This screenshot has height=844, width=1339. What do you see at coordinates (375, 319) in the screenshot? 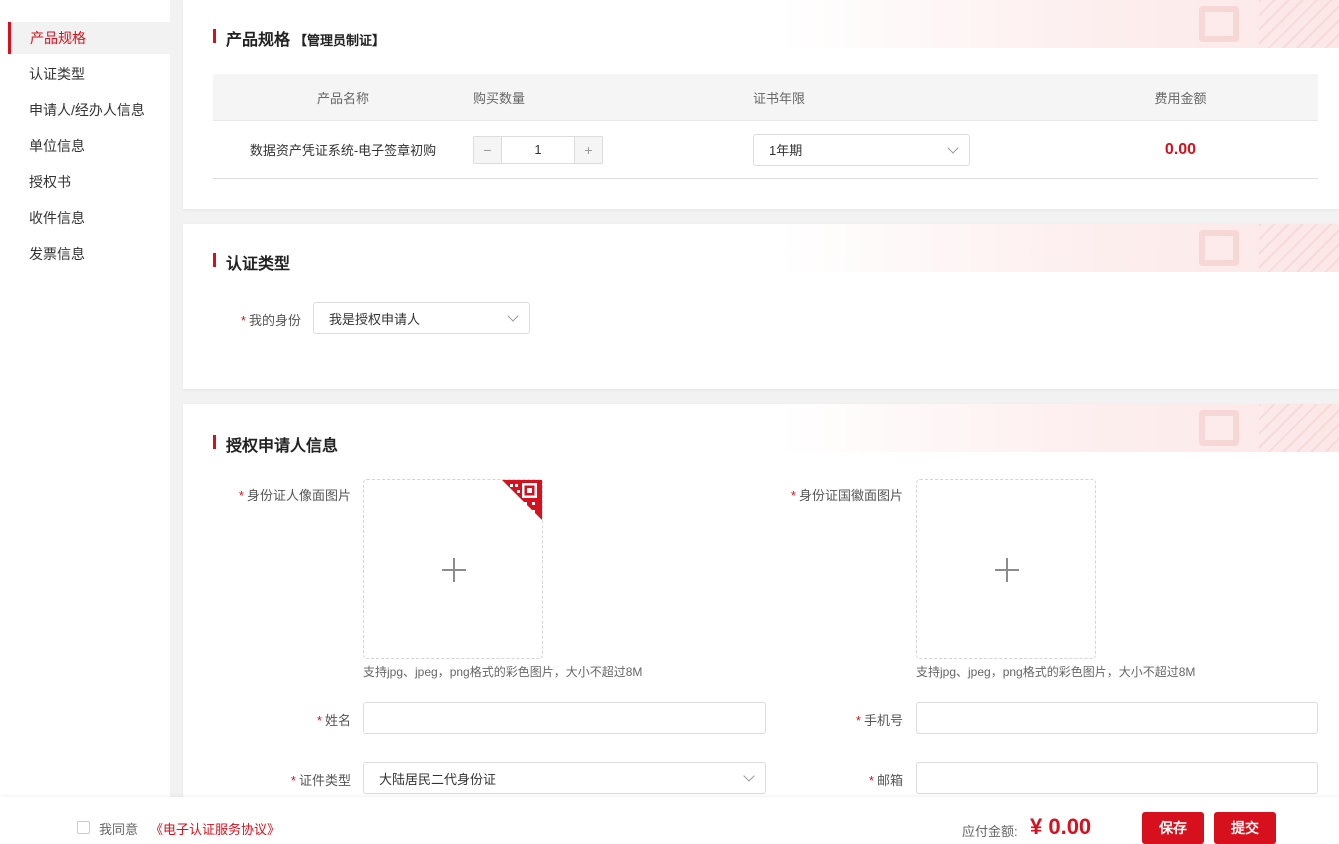
I see `identity-select-value: 我是授权申请人` at bounding box center [375, 319].